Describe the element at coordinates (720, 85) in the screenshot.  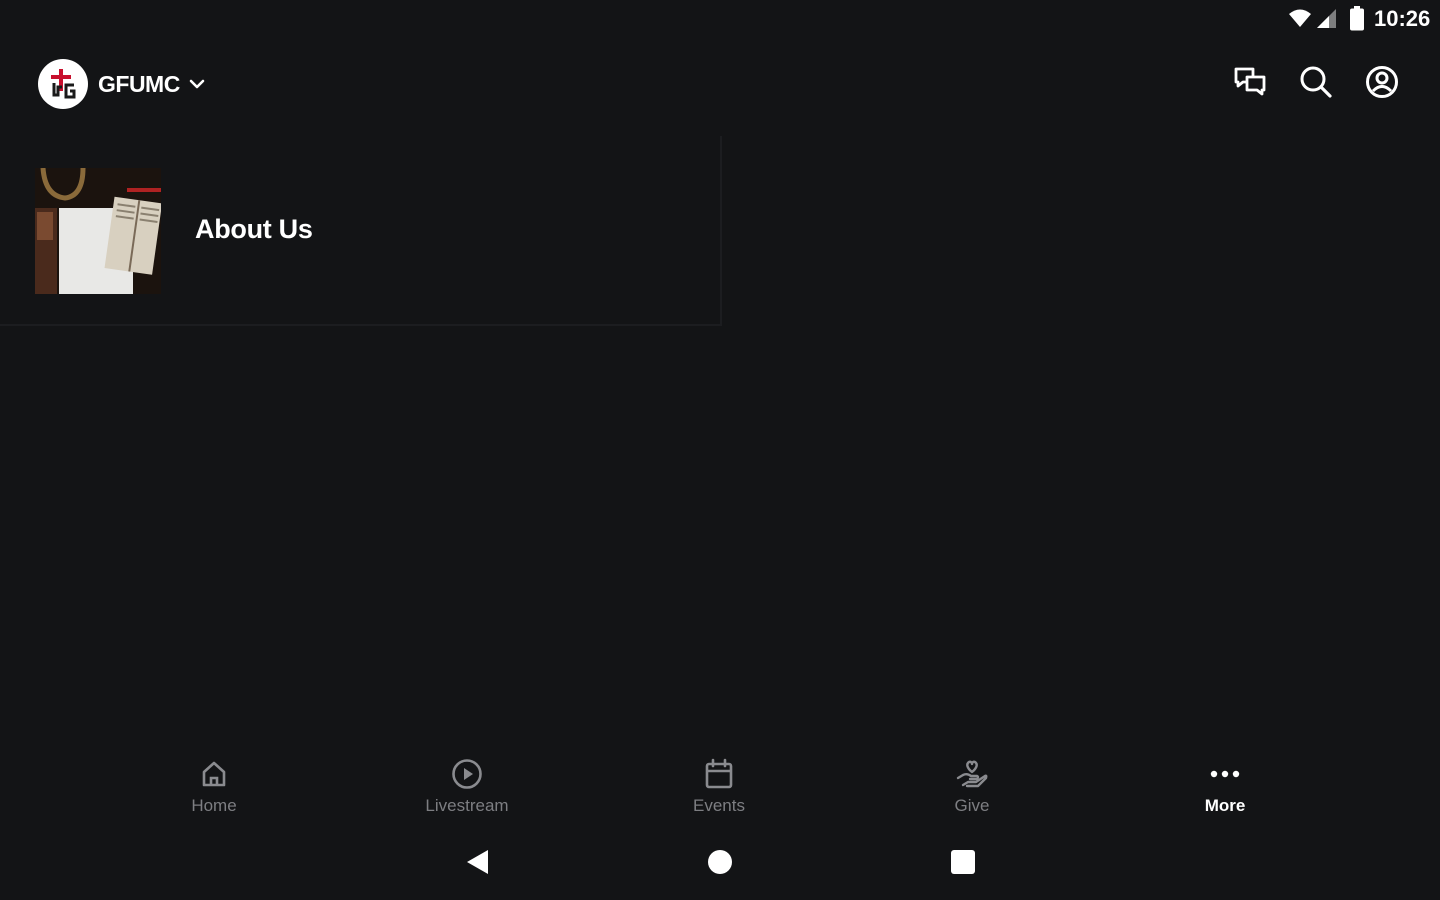
I see `app-bar: GFUMC` at that location.